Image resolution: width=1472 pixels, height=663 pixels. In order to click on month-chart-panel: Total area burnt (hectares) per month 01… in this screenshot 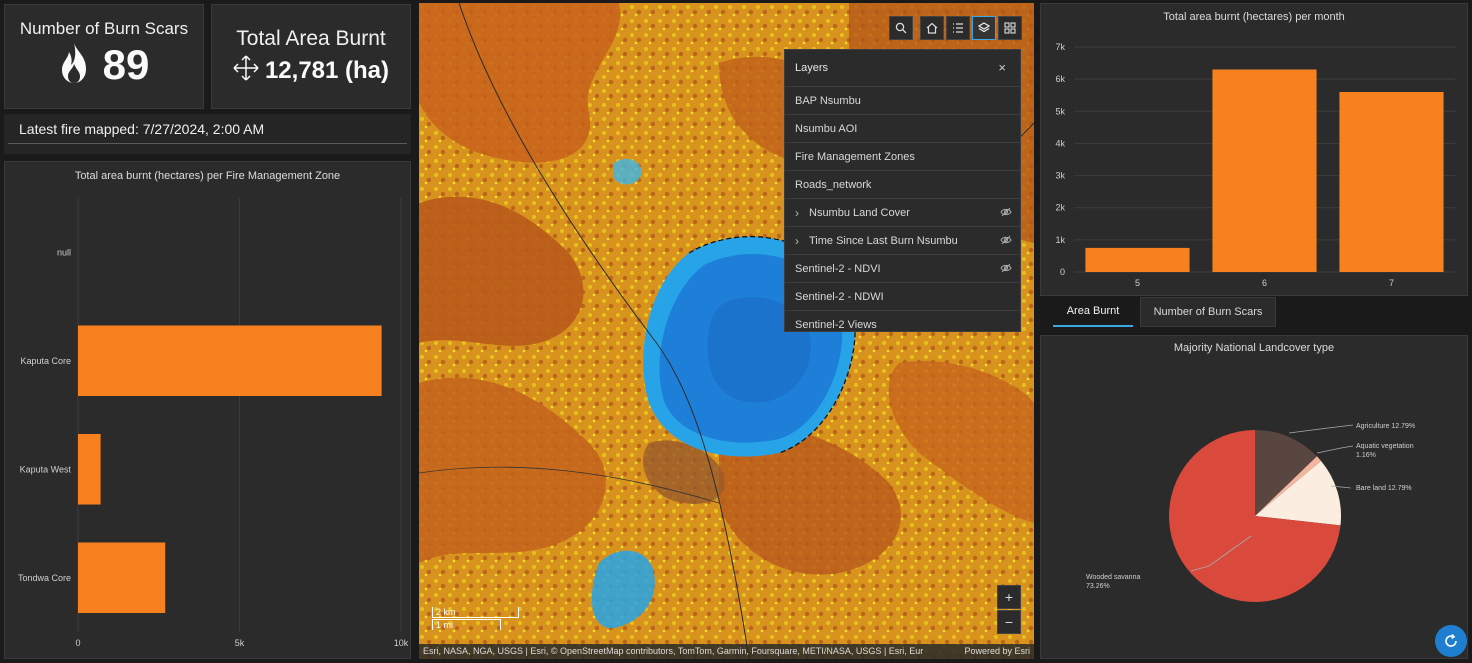, I will do `click(1254, 149)`.